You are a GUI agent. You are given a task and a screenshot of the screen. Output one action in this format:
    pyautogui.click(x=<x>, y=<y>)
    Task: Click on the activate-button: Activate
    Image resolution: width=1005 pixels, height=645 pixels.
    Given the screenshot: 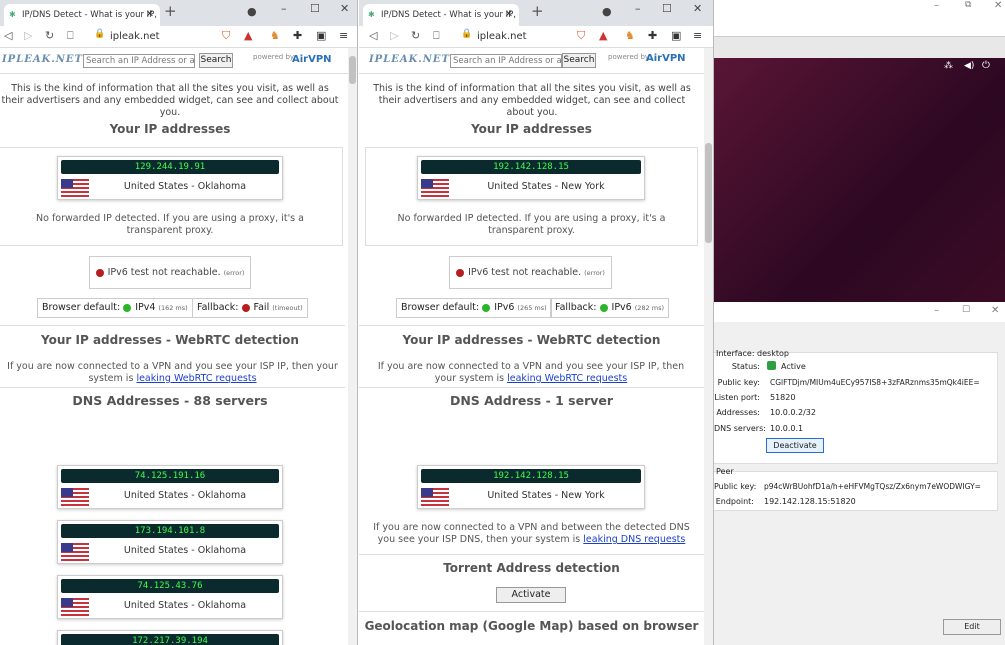 What is the action you would take?
    pyautogui.click(x=531, y=595)
    